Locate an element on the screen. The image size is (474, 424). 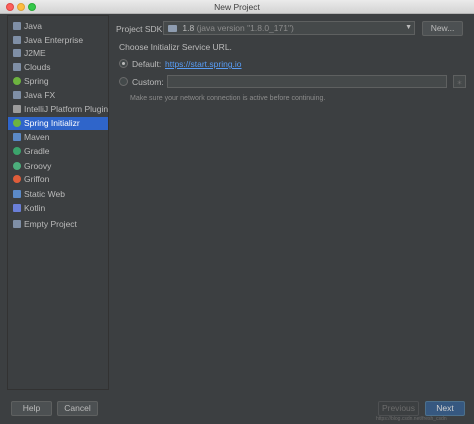
griffon-icon is located at coordinates (17, 179).